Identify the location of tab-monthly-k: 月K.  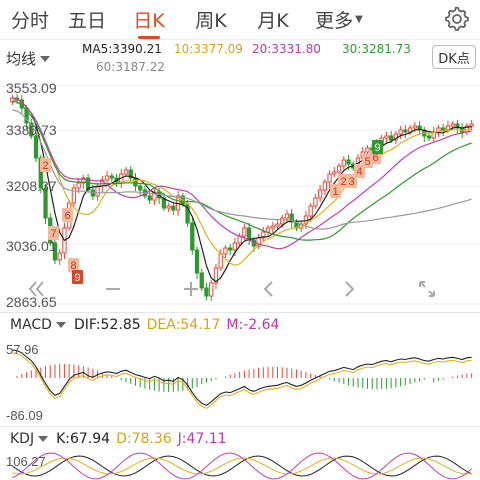
(273, 20).